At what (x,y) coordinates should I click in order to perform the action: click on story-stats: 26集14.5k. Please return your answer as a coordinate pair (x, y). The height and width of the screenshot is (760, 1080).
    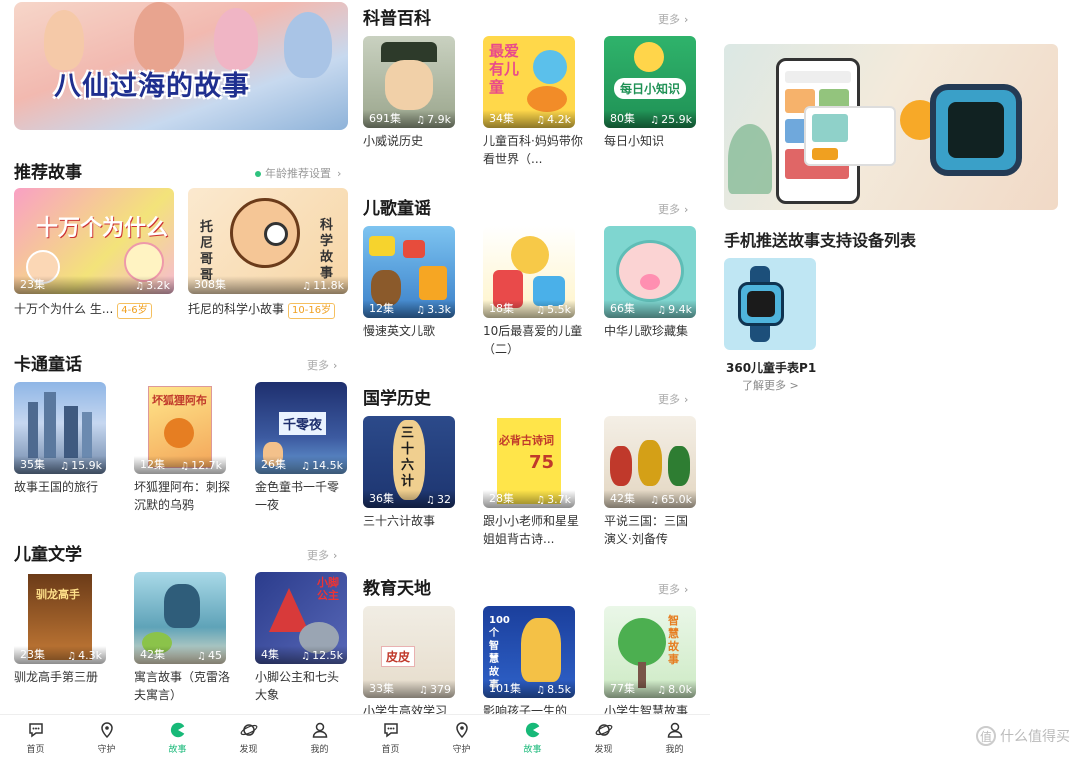
    Looking at the image, I should click on (301, 465).